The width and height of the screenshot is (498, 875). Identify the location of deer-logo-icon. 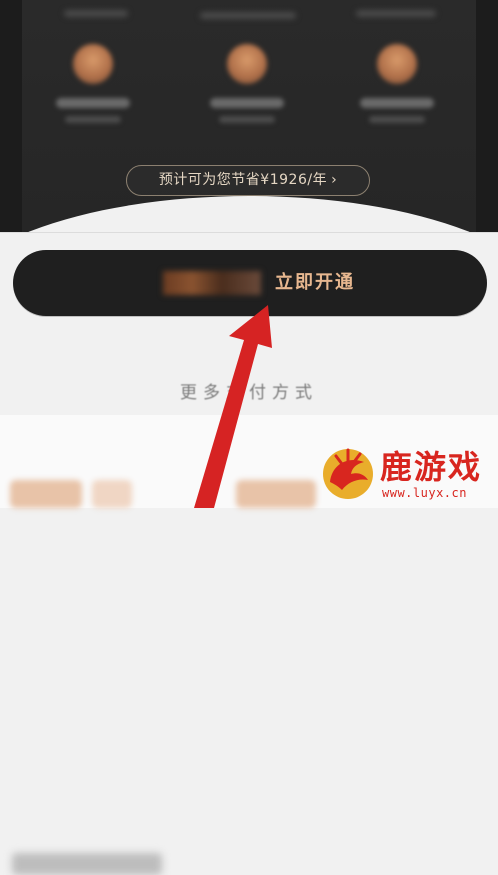
(348, 473).